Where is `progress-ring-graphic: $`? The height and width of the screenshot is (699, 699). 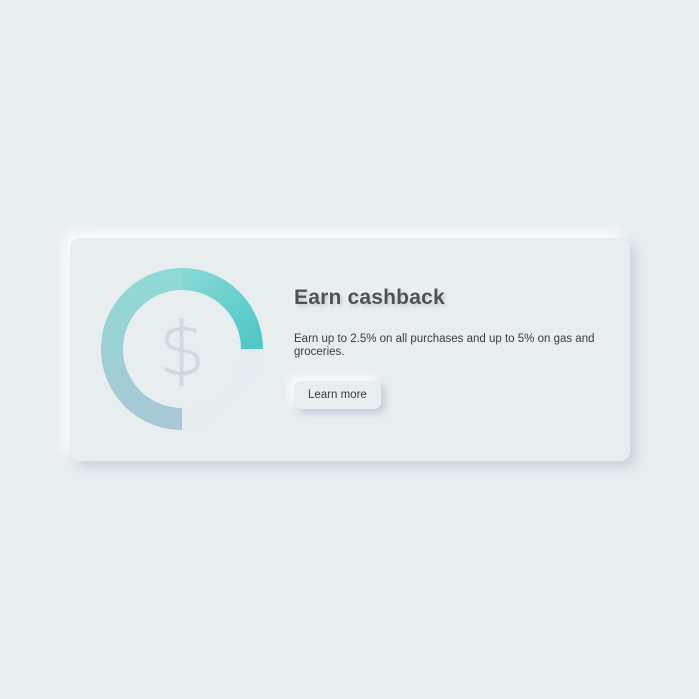
progress-ring-graphic: $ is located at coordinates (182, 349).